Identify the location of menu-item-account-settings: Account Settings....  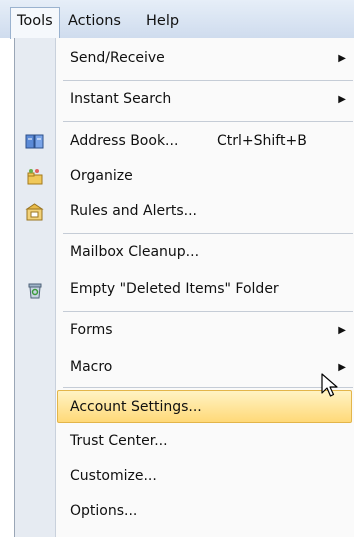
(204, 406).